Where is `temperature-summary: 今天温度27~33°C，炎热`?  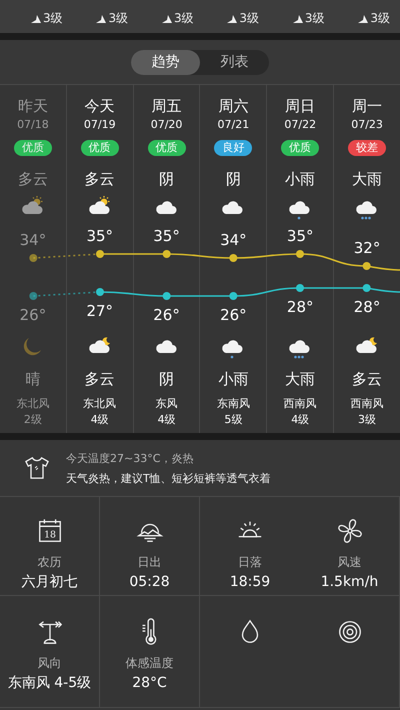 temperature-summary: 今天温度27~33°C，炎热 is located at coordinates (130, 458).